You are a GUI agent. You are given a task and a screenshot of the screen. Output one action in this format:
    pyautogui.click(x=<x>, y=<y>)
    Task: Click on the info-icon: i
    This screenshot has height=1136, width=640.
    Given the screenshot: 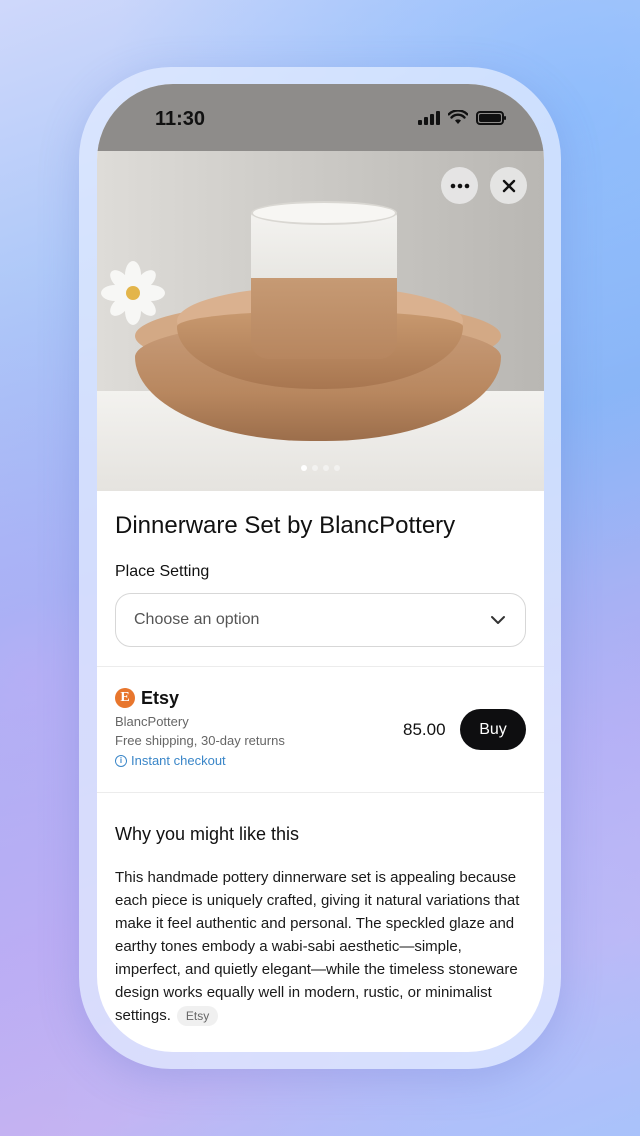 What is the action you would take?
    pyautogui.click(x=121, y=760)
    